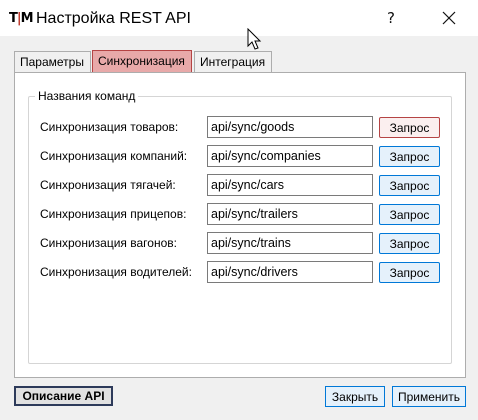 The image size is (478, 420). I want to click on cars-request-button: Запрос, so click(409, 185).